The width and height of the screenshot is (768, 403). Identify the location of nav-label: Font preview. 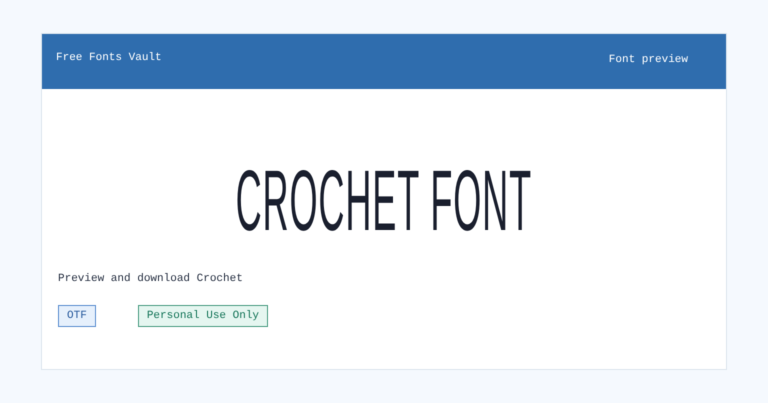
(648, 60).